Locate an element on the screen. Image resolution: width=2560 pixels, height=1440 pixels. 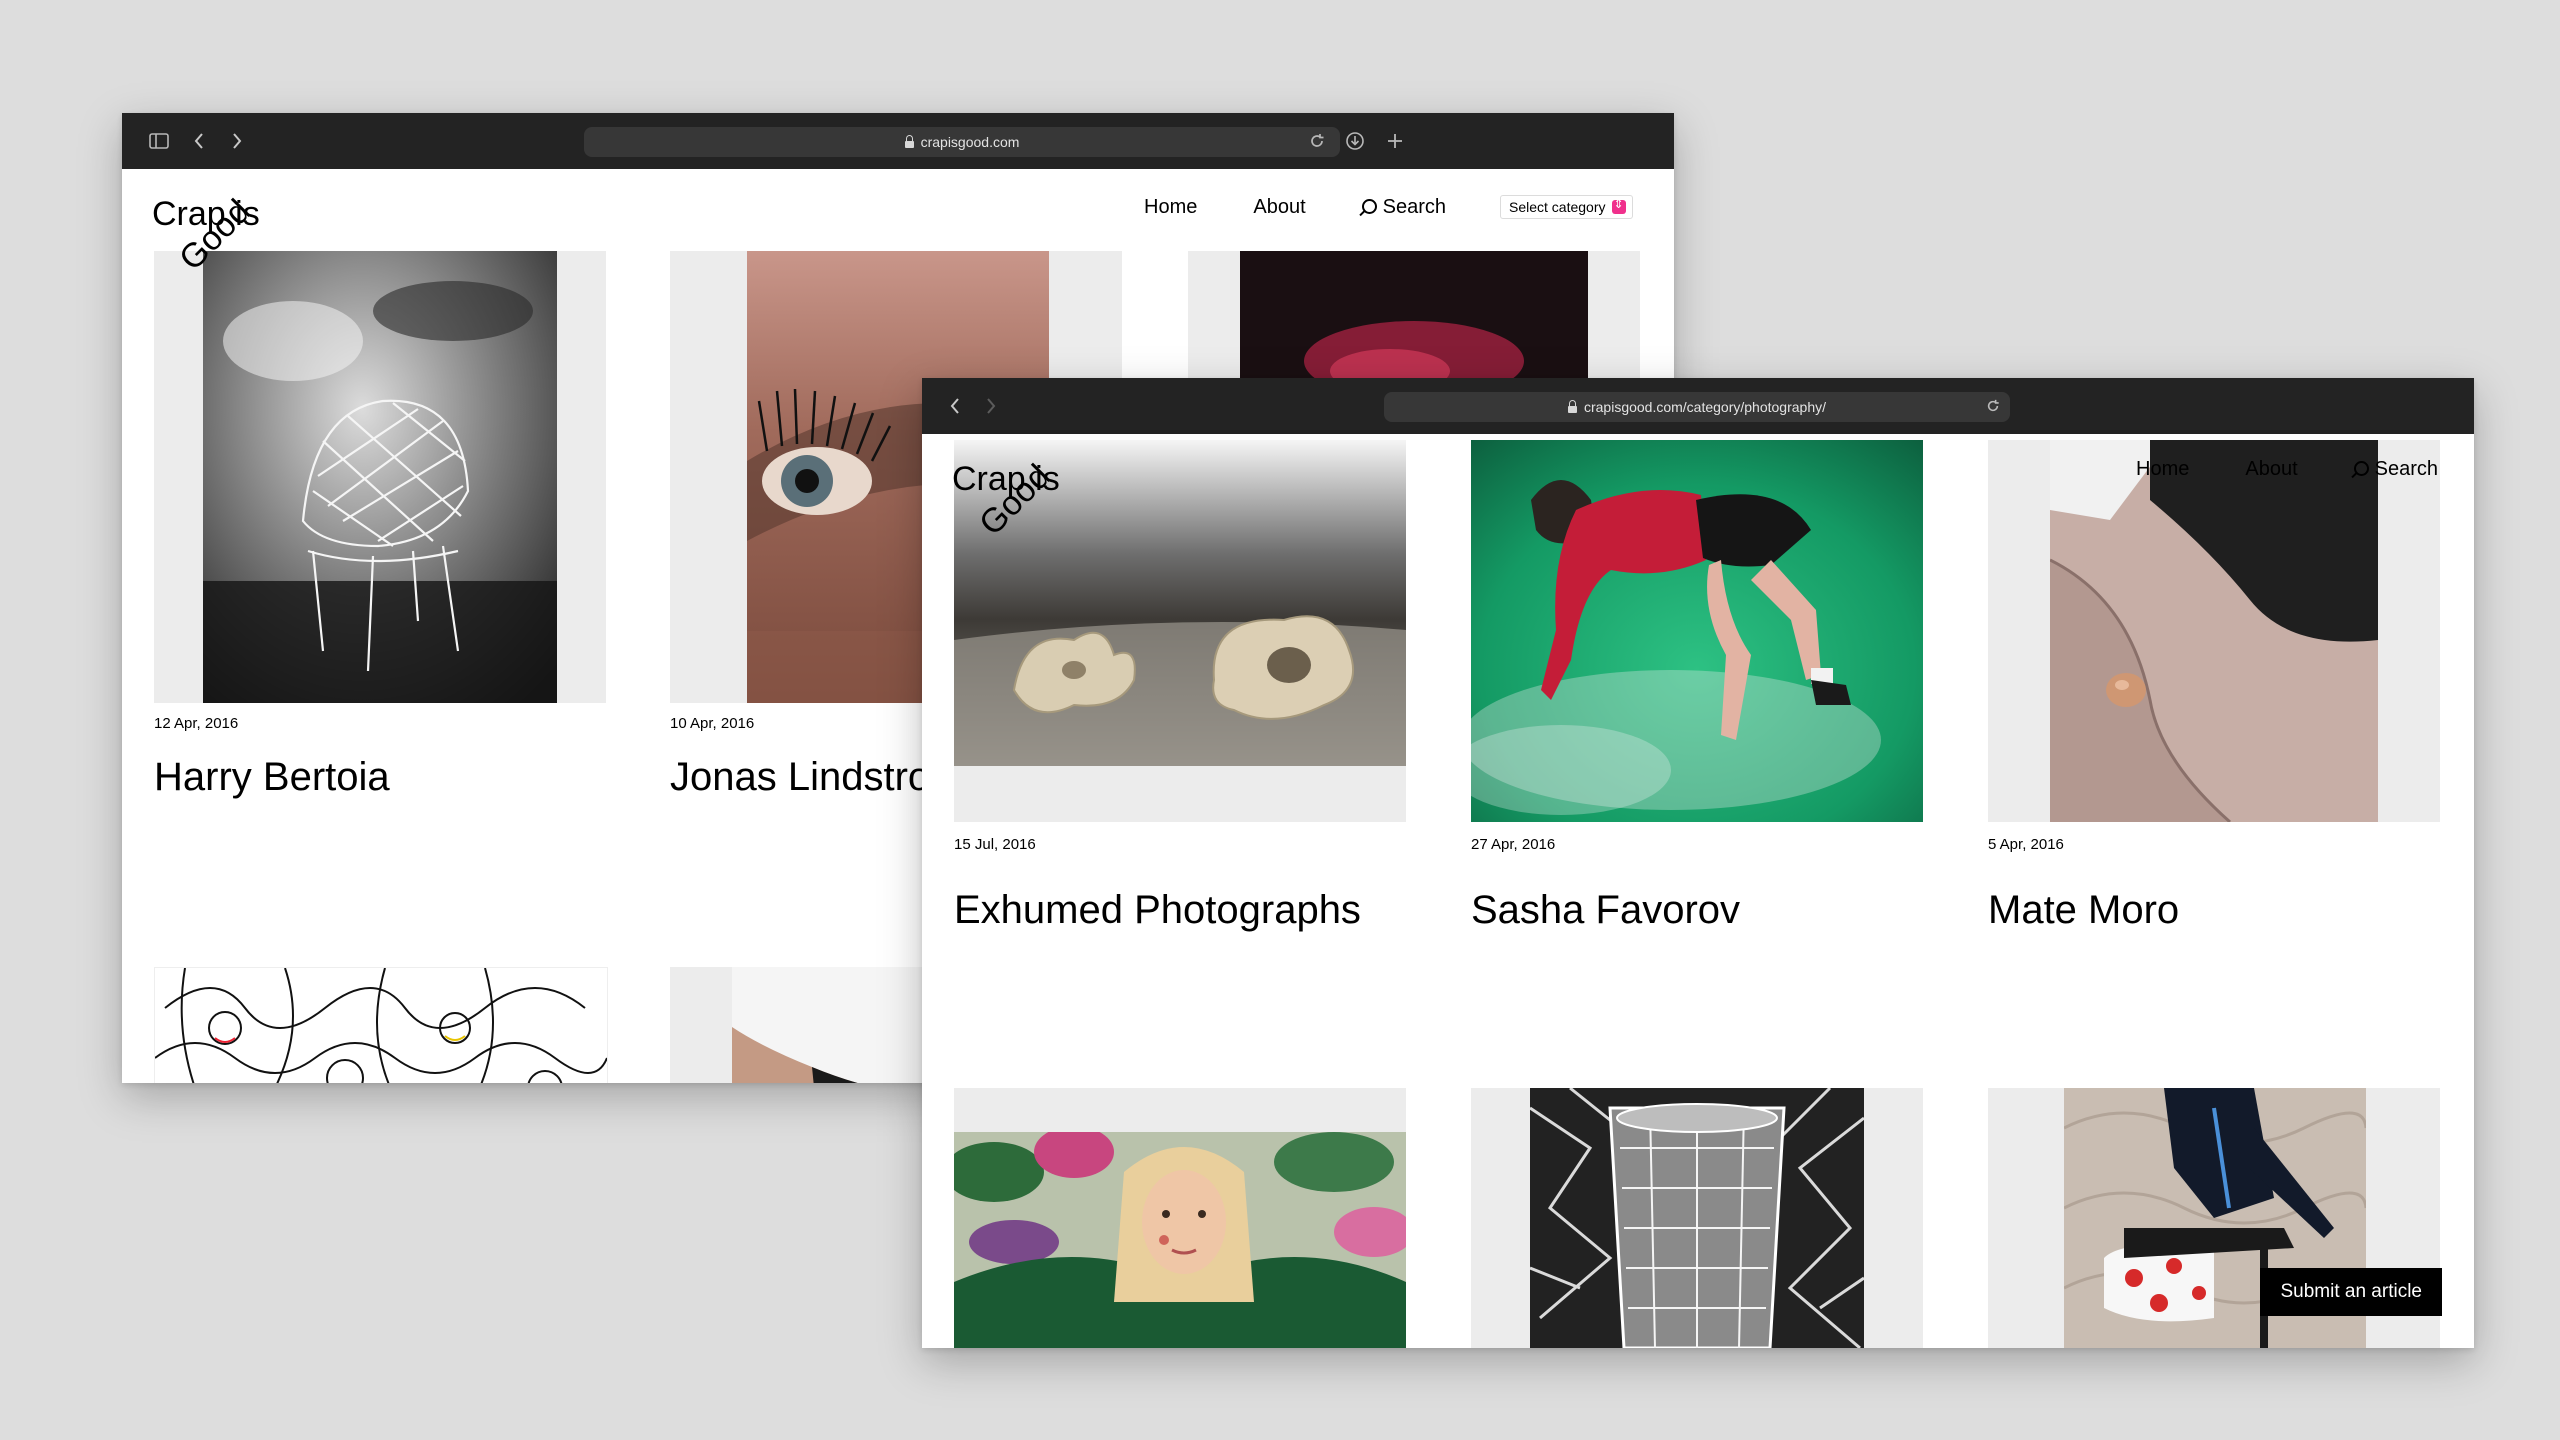
post-date: 15 Jul, 2016 is located at coordinates (995, 844).